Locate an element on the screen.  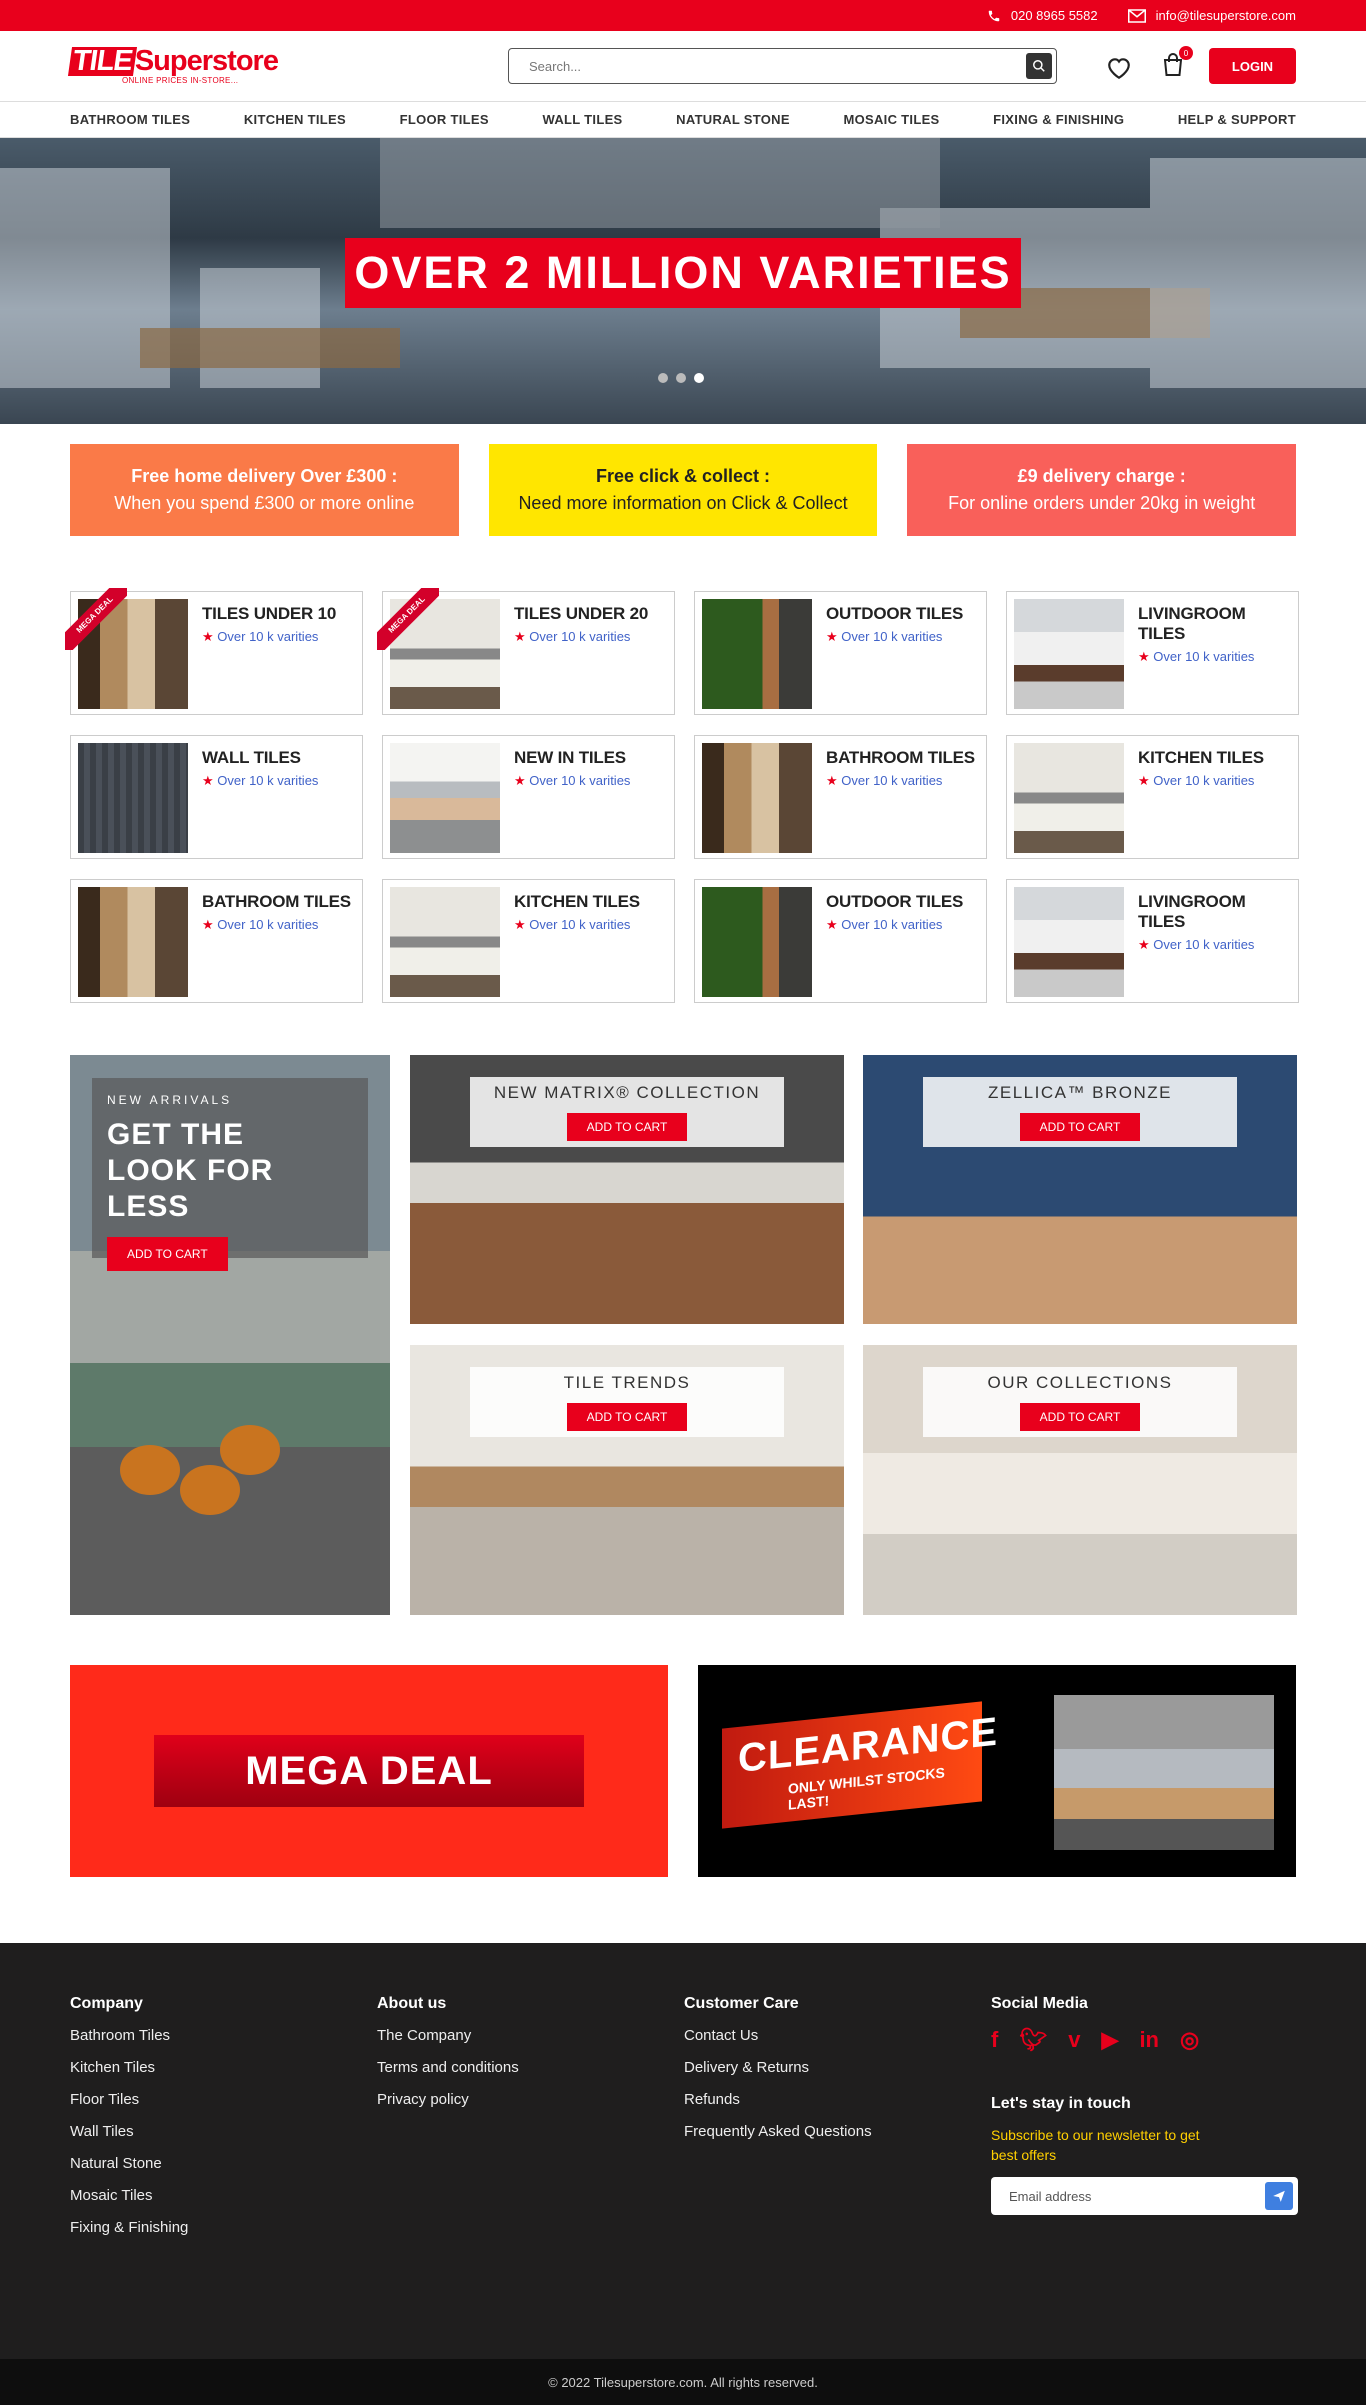
clearance-banner: CLEARANCE ONLY WHILST STOCKS LAST! is located at coordinates (997, 1771).